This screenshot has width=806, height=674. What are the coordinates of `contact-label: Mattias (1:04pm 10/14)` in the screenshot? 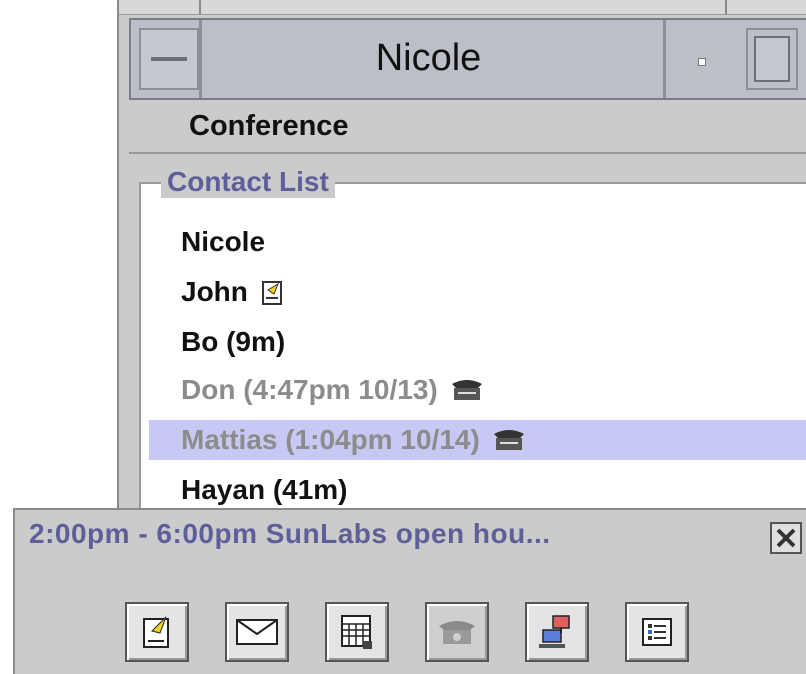 It's located at (330, 439).